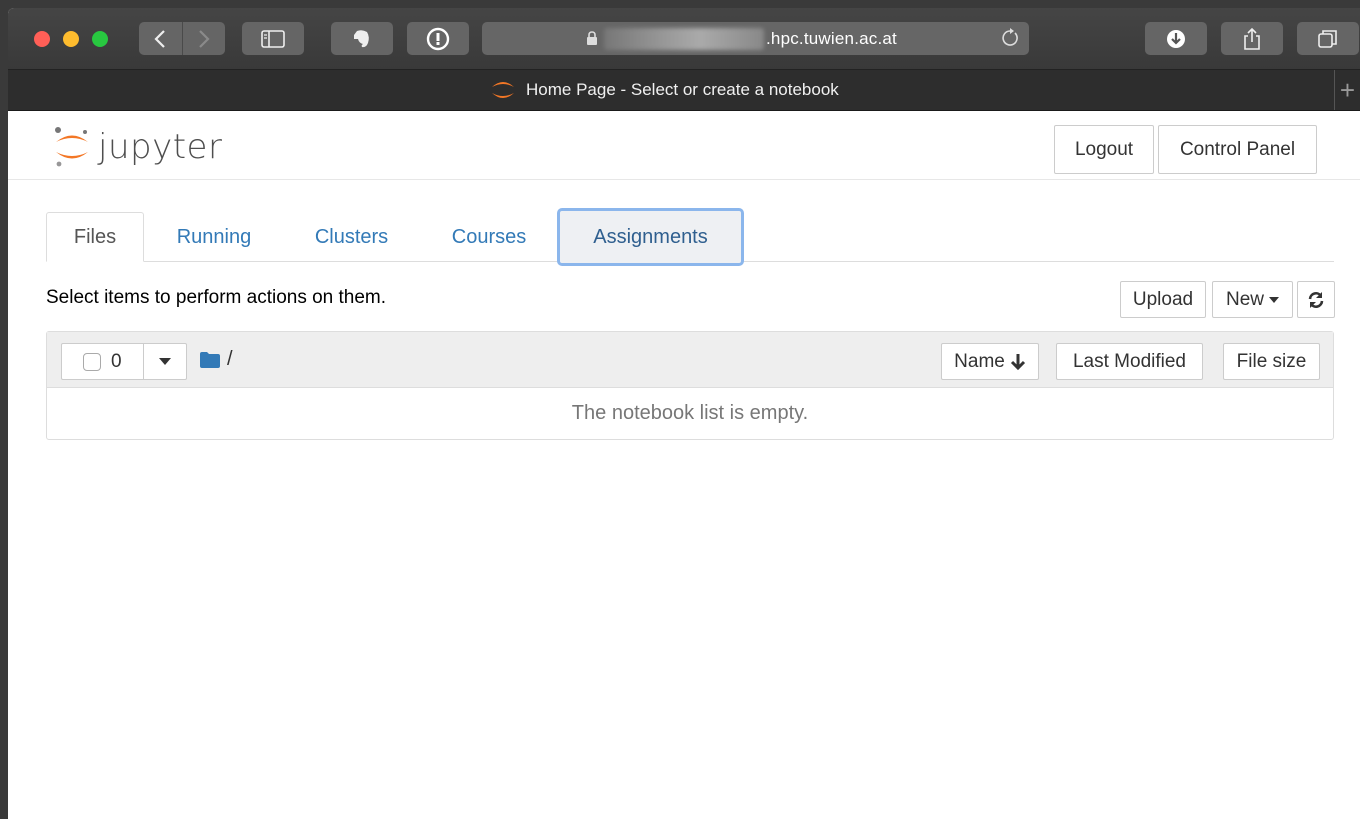  Describe the element at coordinates (690, 412) in the screenshot. I see `empty-list-message: The notebook list is empty.` at that location.